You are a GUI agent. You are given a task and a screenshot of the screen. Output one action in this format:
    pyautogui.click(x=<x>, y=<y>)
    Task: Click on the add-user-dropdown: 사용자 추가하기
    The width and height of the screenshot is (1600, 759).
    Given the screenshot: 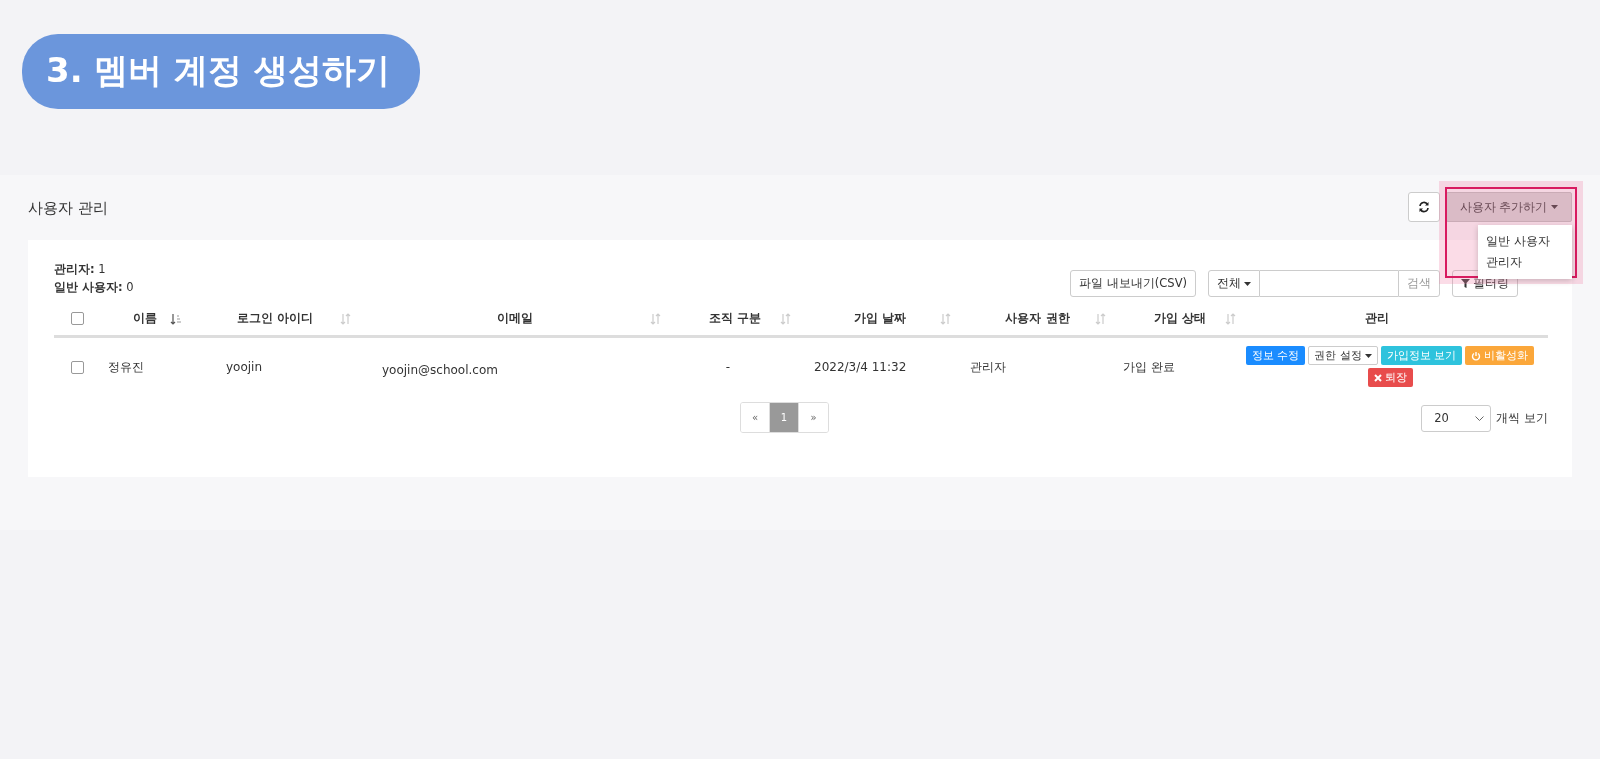 What is the action you would take?
    pyautogui.click(x=1509, y=207)
    